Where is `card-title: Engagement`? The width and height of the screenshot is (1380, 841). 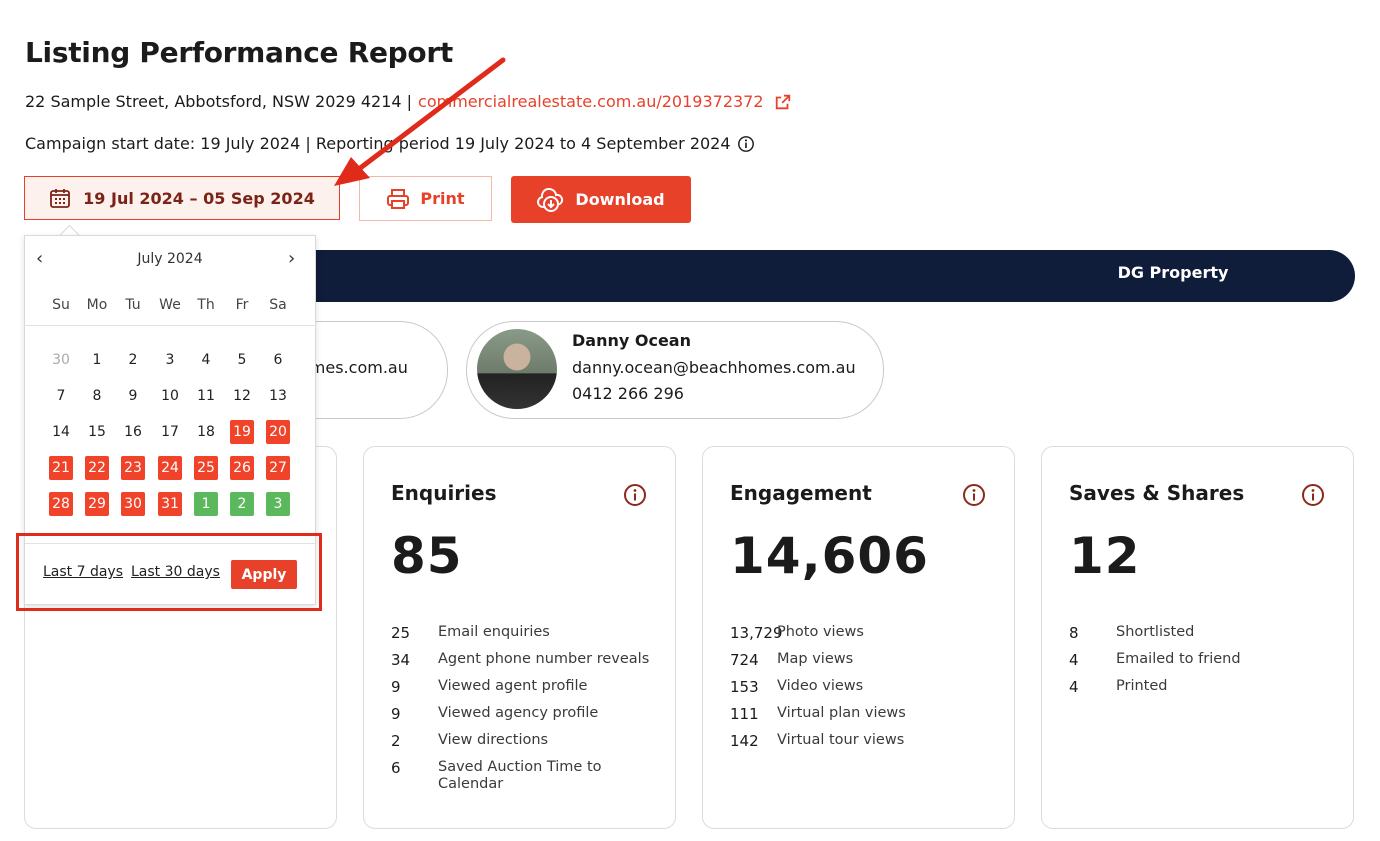 card-title: Engagement is located at coordinates (801, 493).